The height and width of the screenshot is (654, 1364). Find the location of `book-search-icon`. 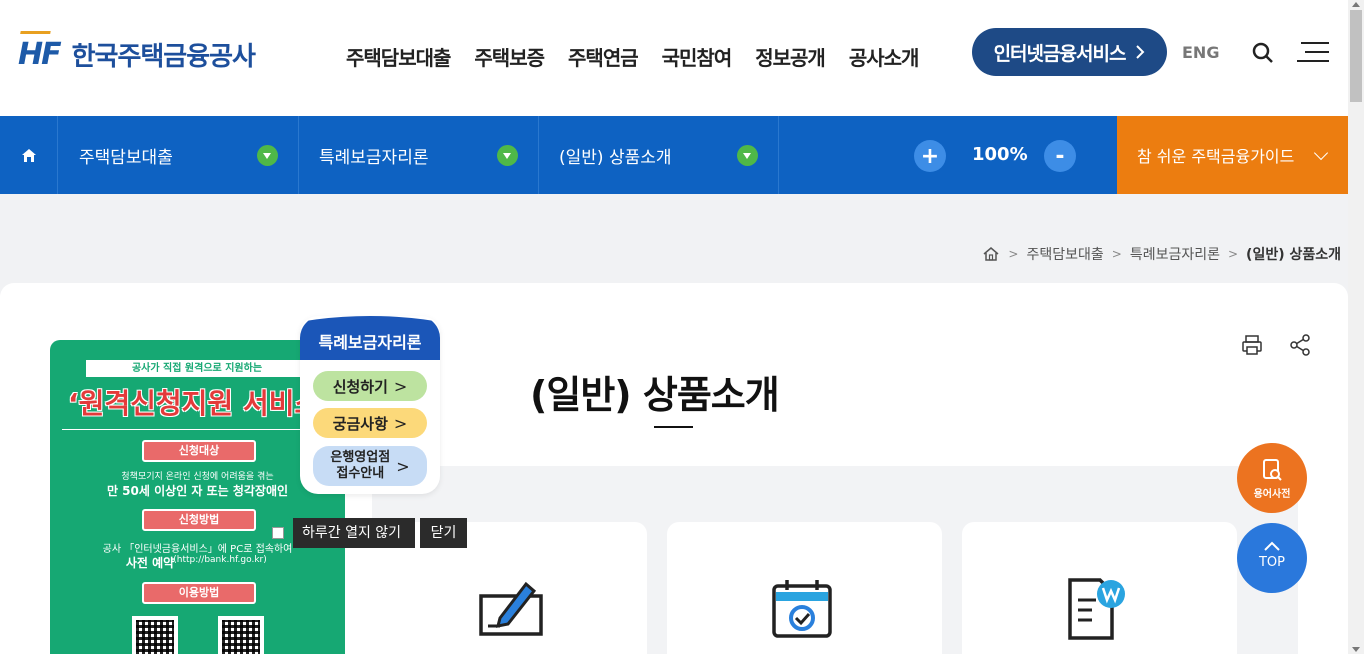

book-search-icon is located at coordinates (1272, 470).